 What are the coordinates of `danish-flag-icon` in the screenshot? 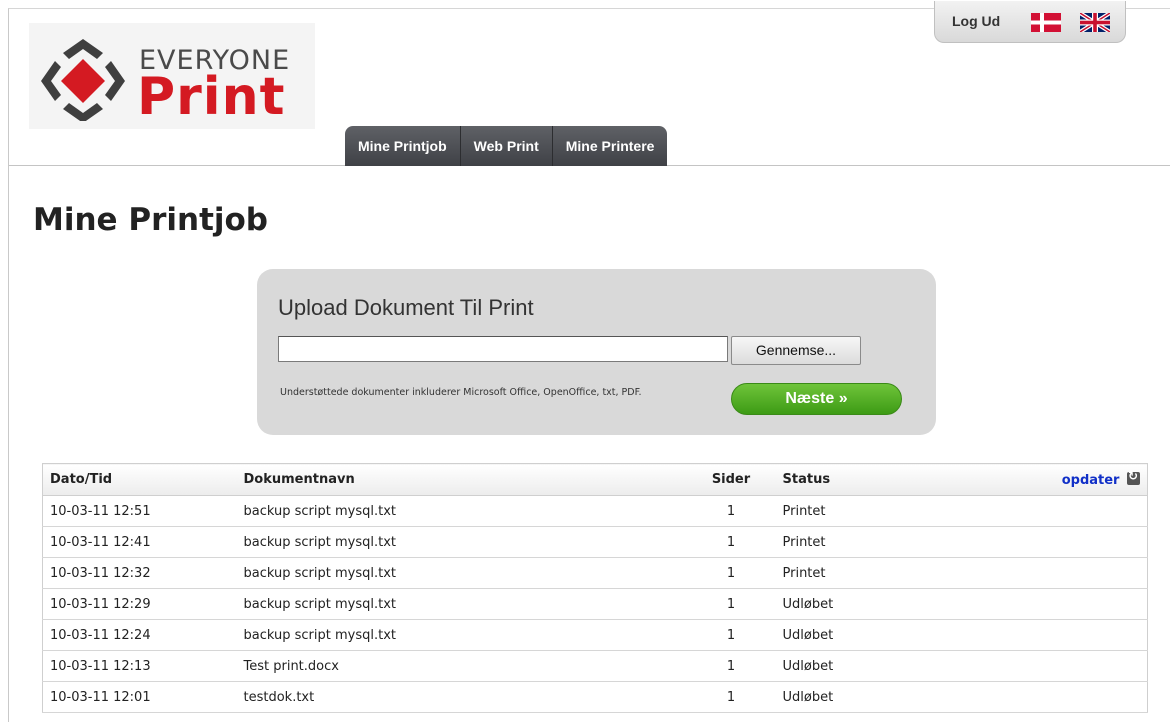 It's located at (1046, 22).